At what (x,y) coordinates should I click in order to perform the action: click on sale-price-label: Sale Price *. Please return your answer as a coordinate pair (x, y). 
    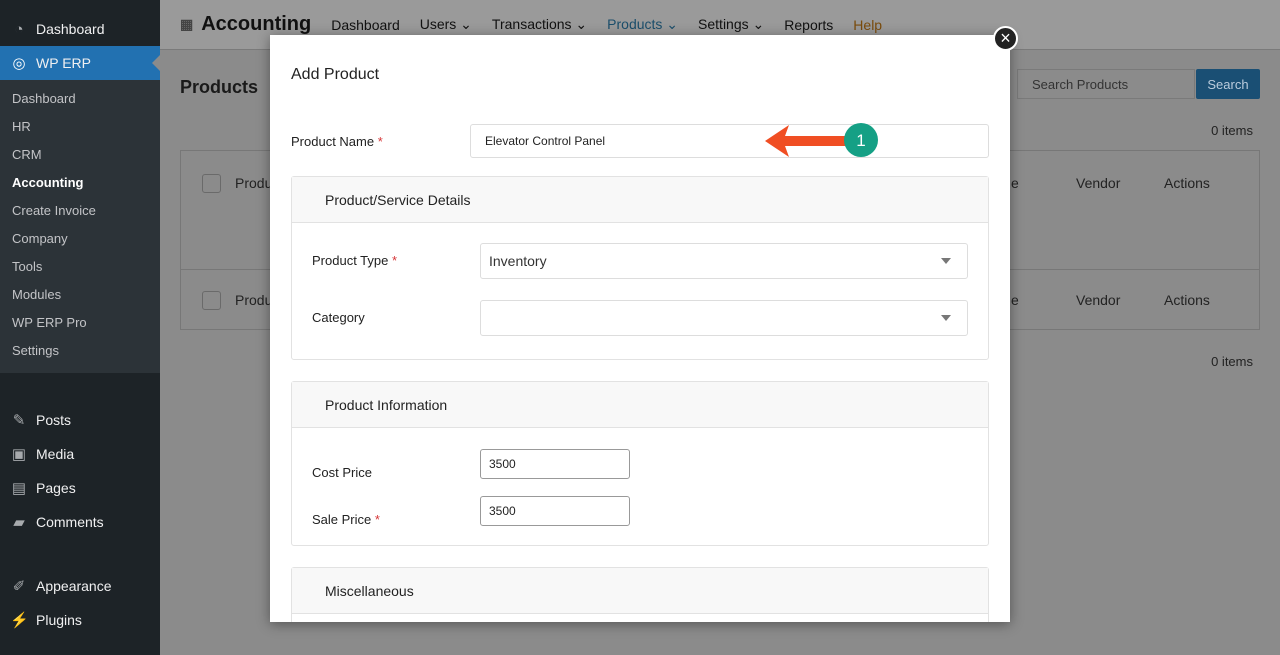
    Looking at the image, I should click on (346, 519).